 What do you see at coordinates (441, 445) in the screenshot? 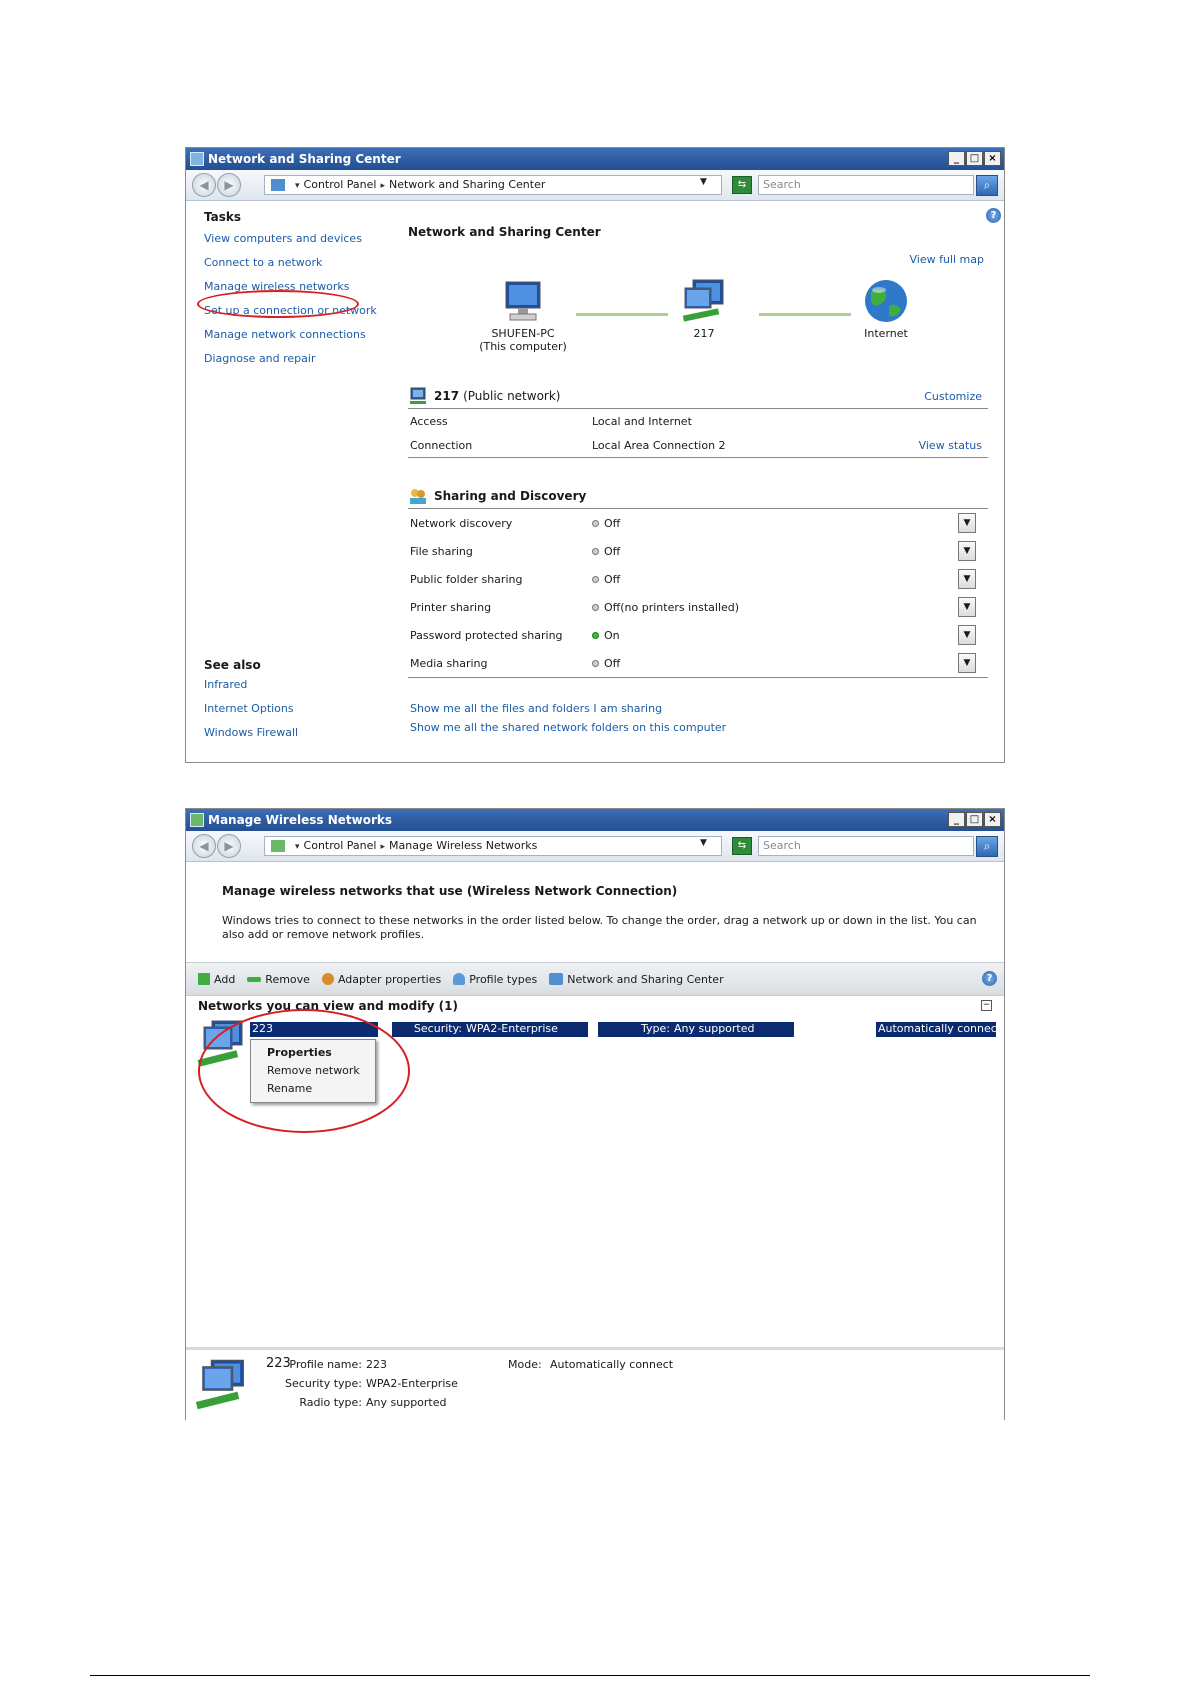
I see `connection-label: Connection` at bounding box center [441, 445].